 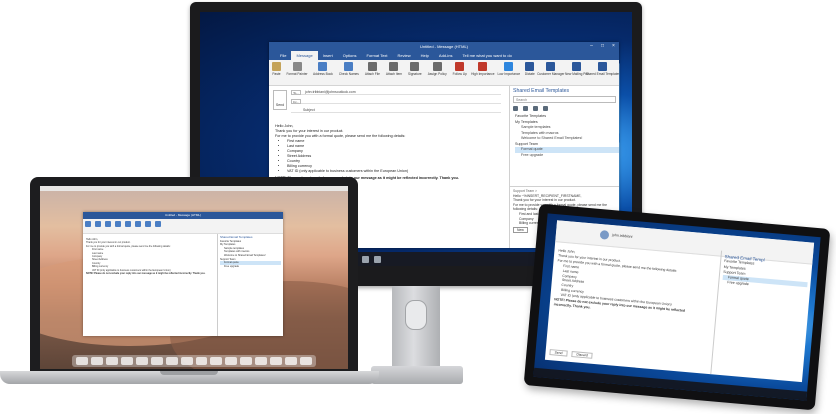 I want to click on ribbon-button: Low Importance, so click(x=509, y=69).